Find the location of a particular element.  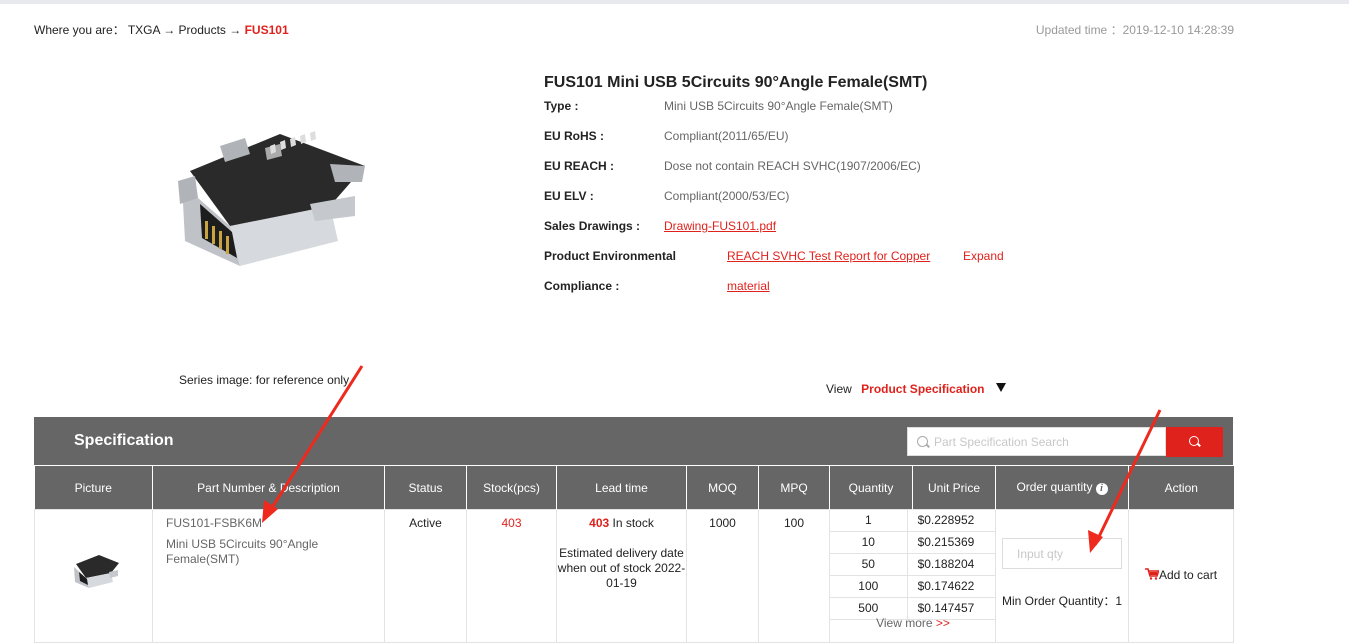

lead-stock-text: In stock is located at coordinates (631, 523).